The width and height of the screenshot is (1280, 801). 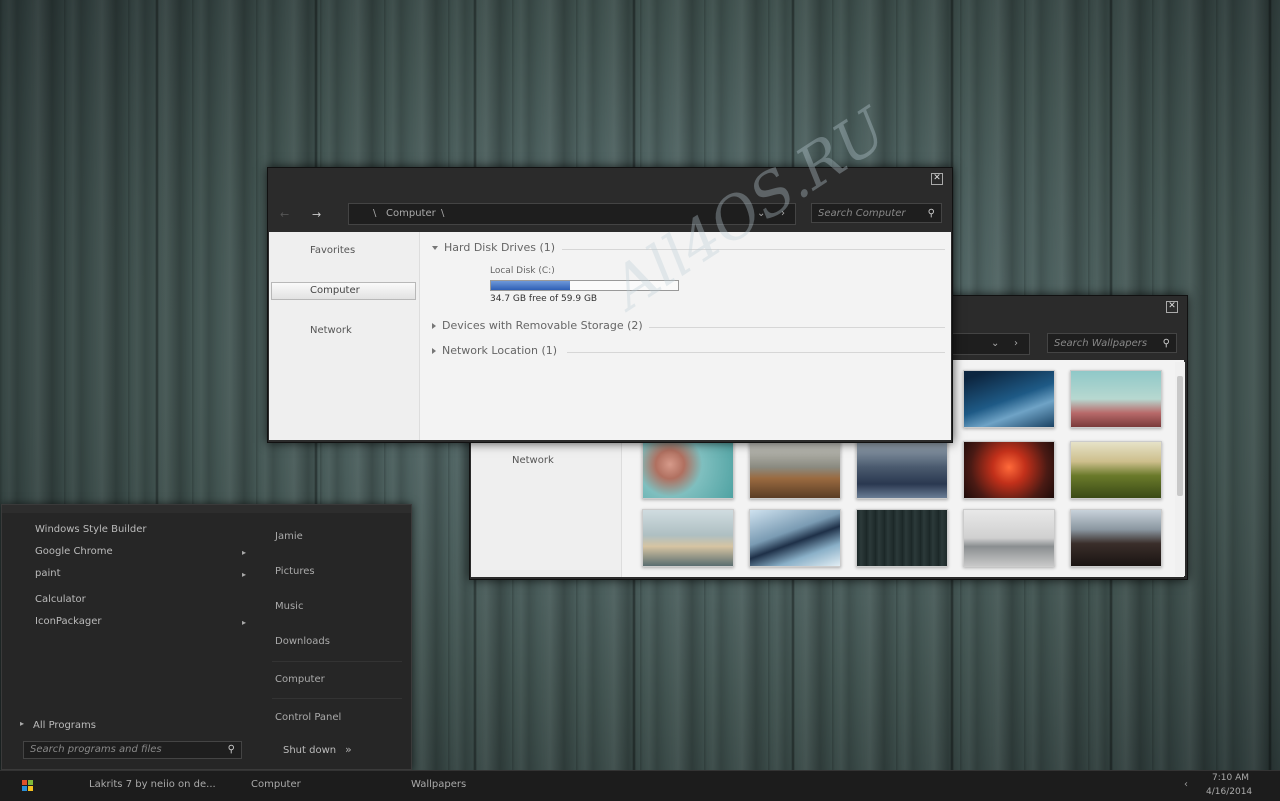 I want to click on drive-free-space: 34.7 GB free of 59.9 GB, so click(x=544, y=299).